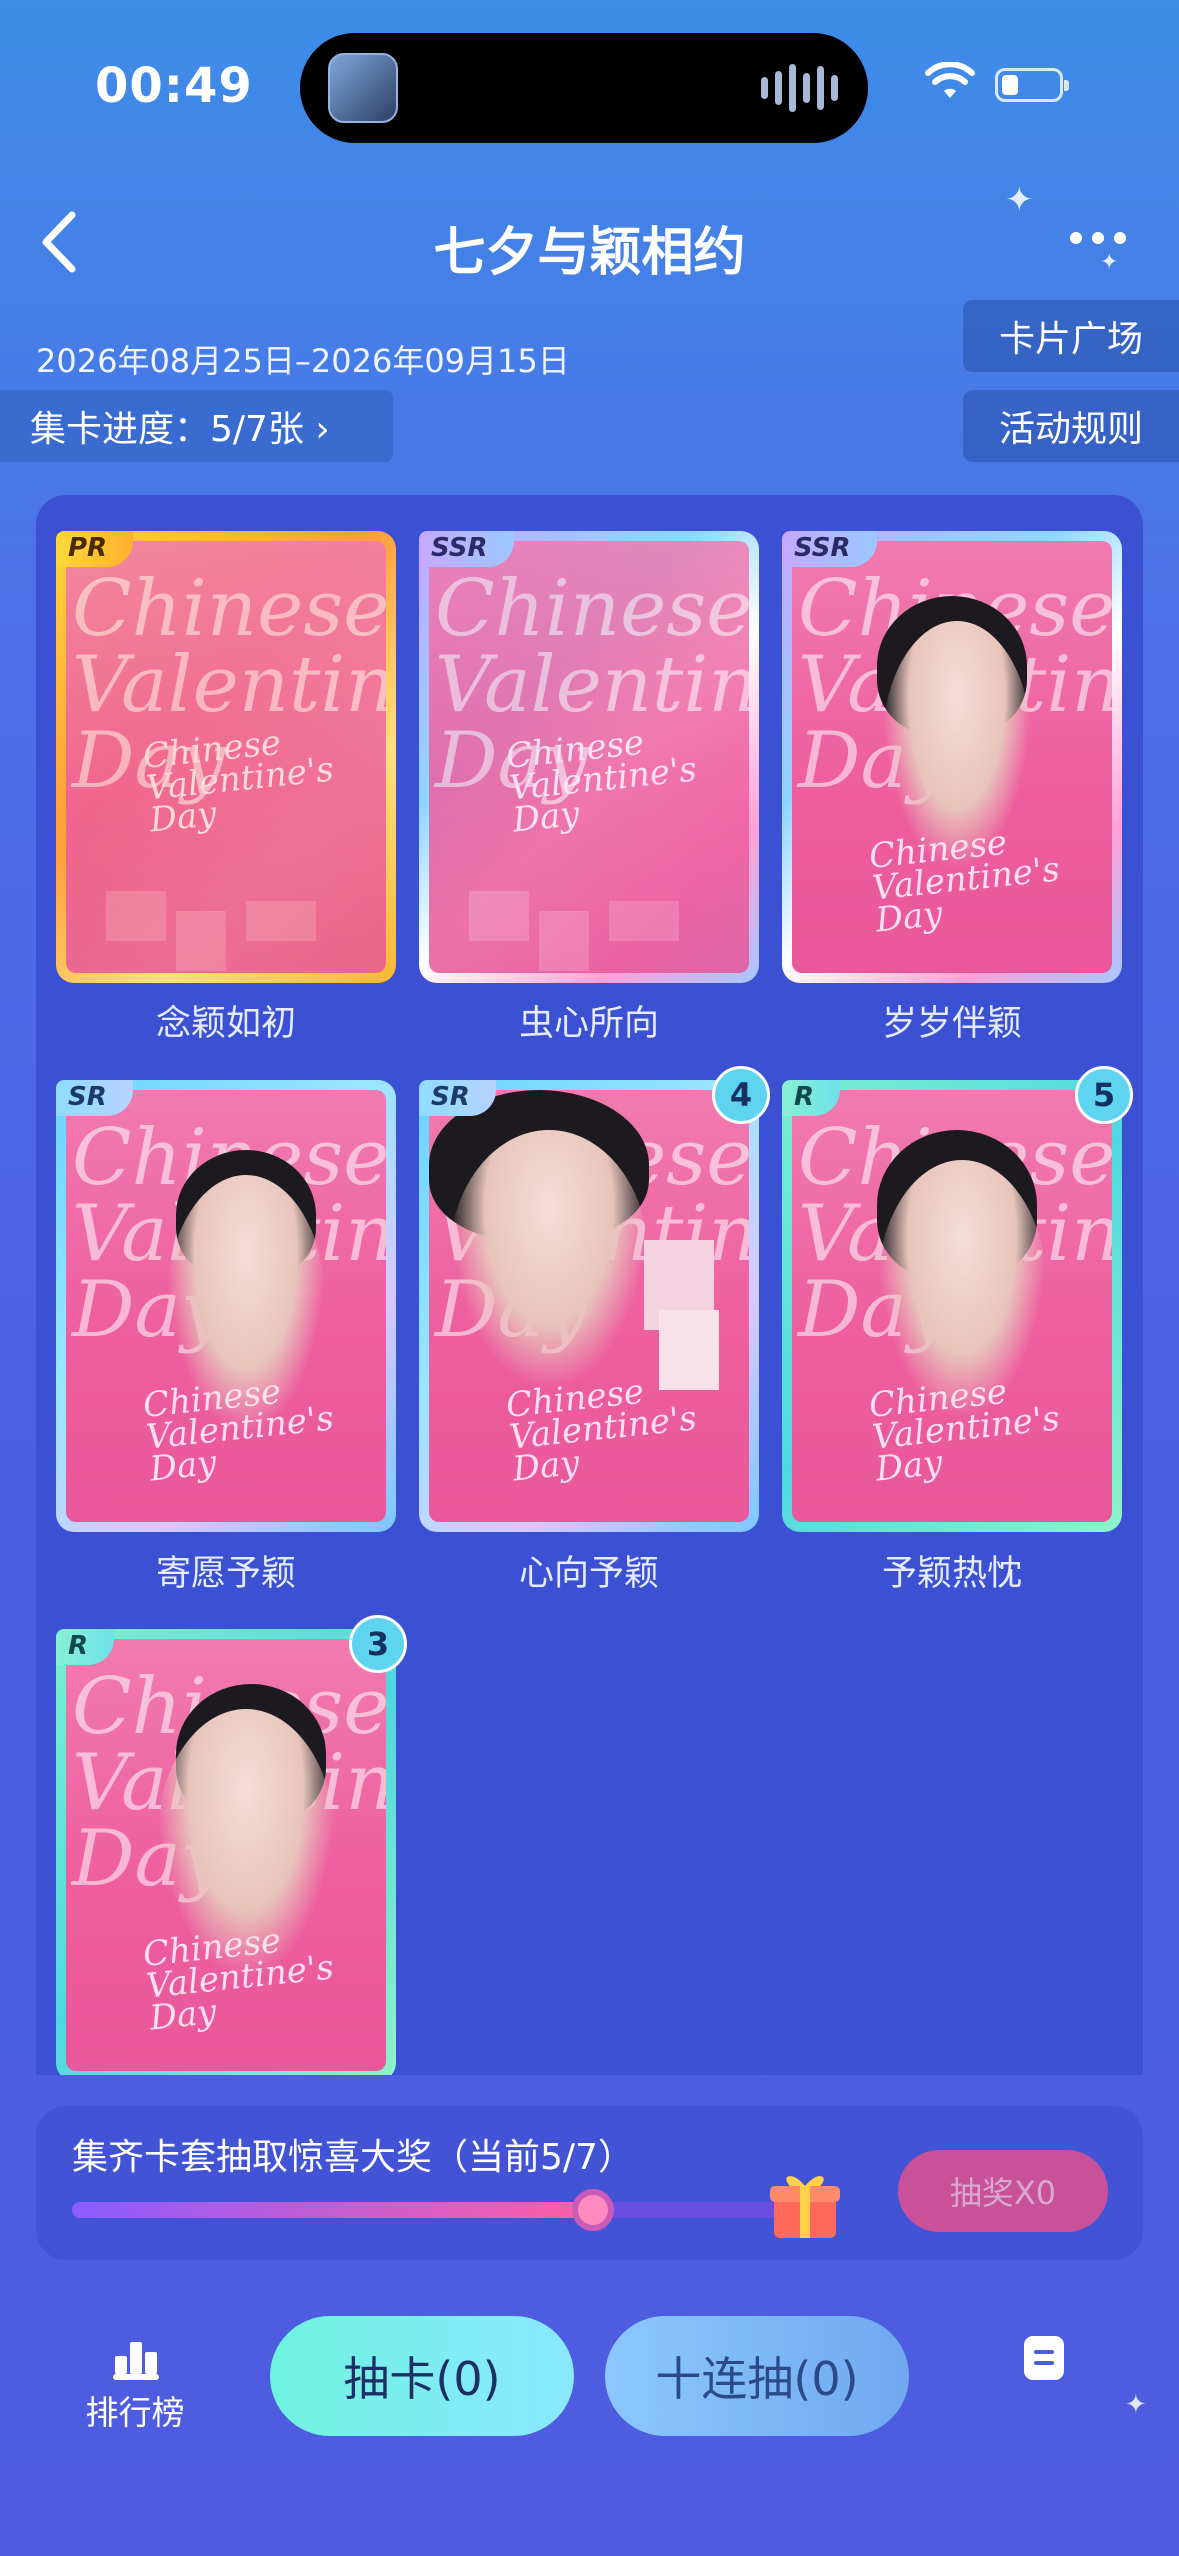 This screenshot has width=1179, height=2556. Describe the element at coordinates (757, 2376) in the screenshot. I see `ten-draw-button: 十连抽(0)` at that location.